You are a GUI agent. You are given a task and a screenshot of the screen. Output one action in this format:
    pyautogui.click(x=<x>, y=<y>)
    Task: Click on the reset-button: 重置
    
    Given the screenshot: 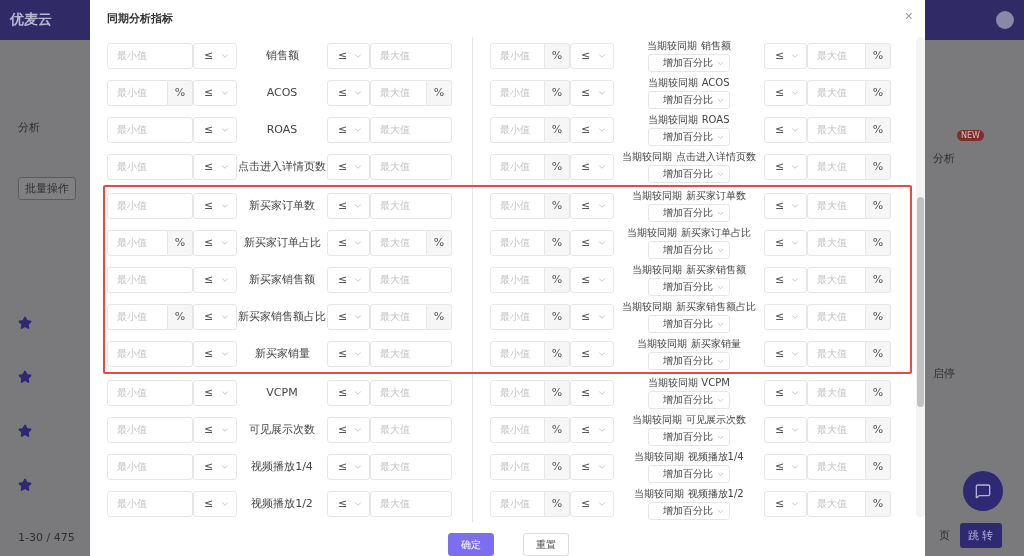 What is the action you would take?
    pyautogui.click(x=546, y=544)
    